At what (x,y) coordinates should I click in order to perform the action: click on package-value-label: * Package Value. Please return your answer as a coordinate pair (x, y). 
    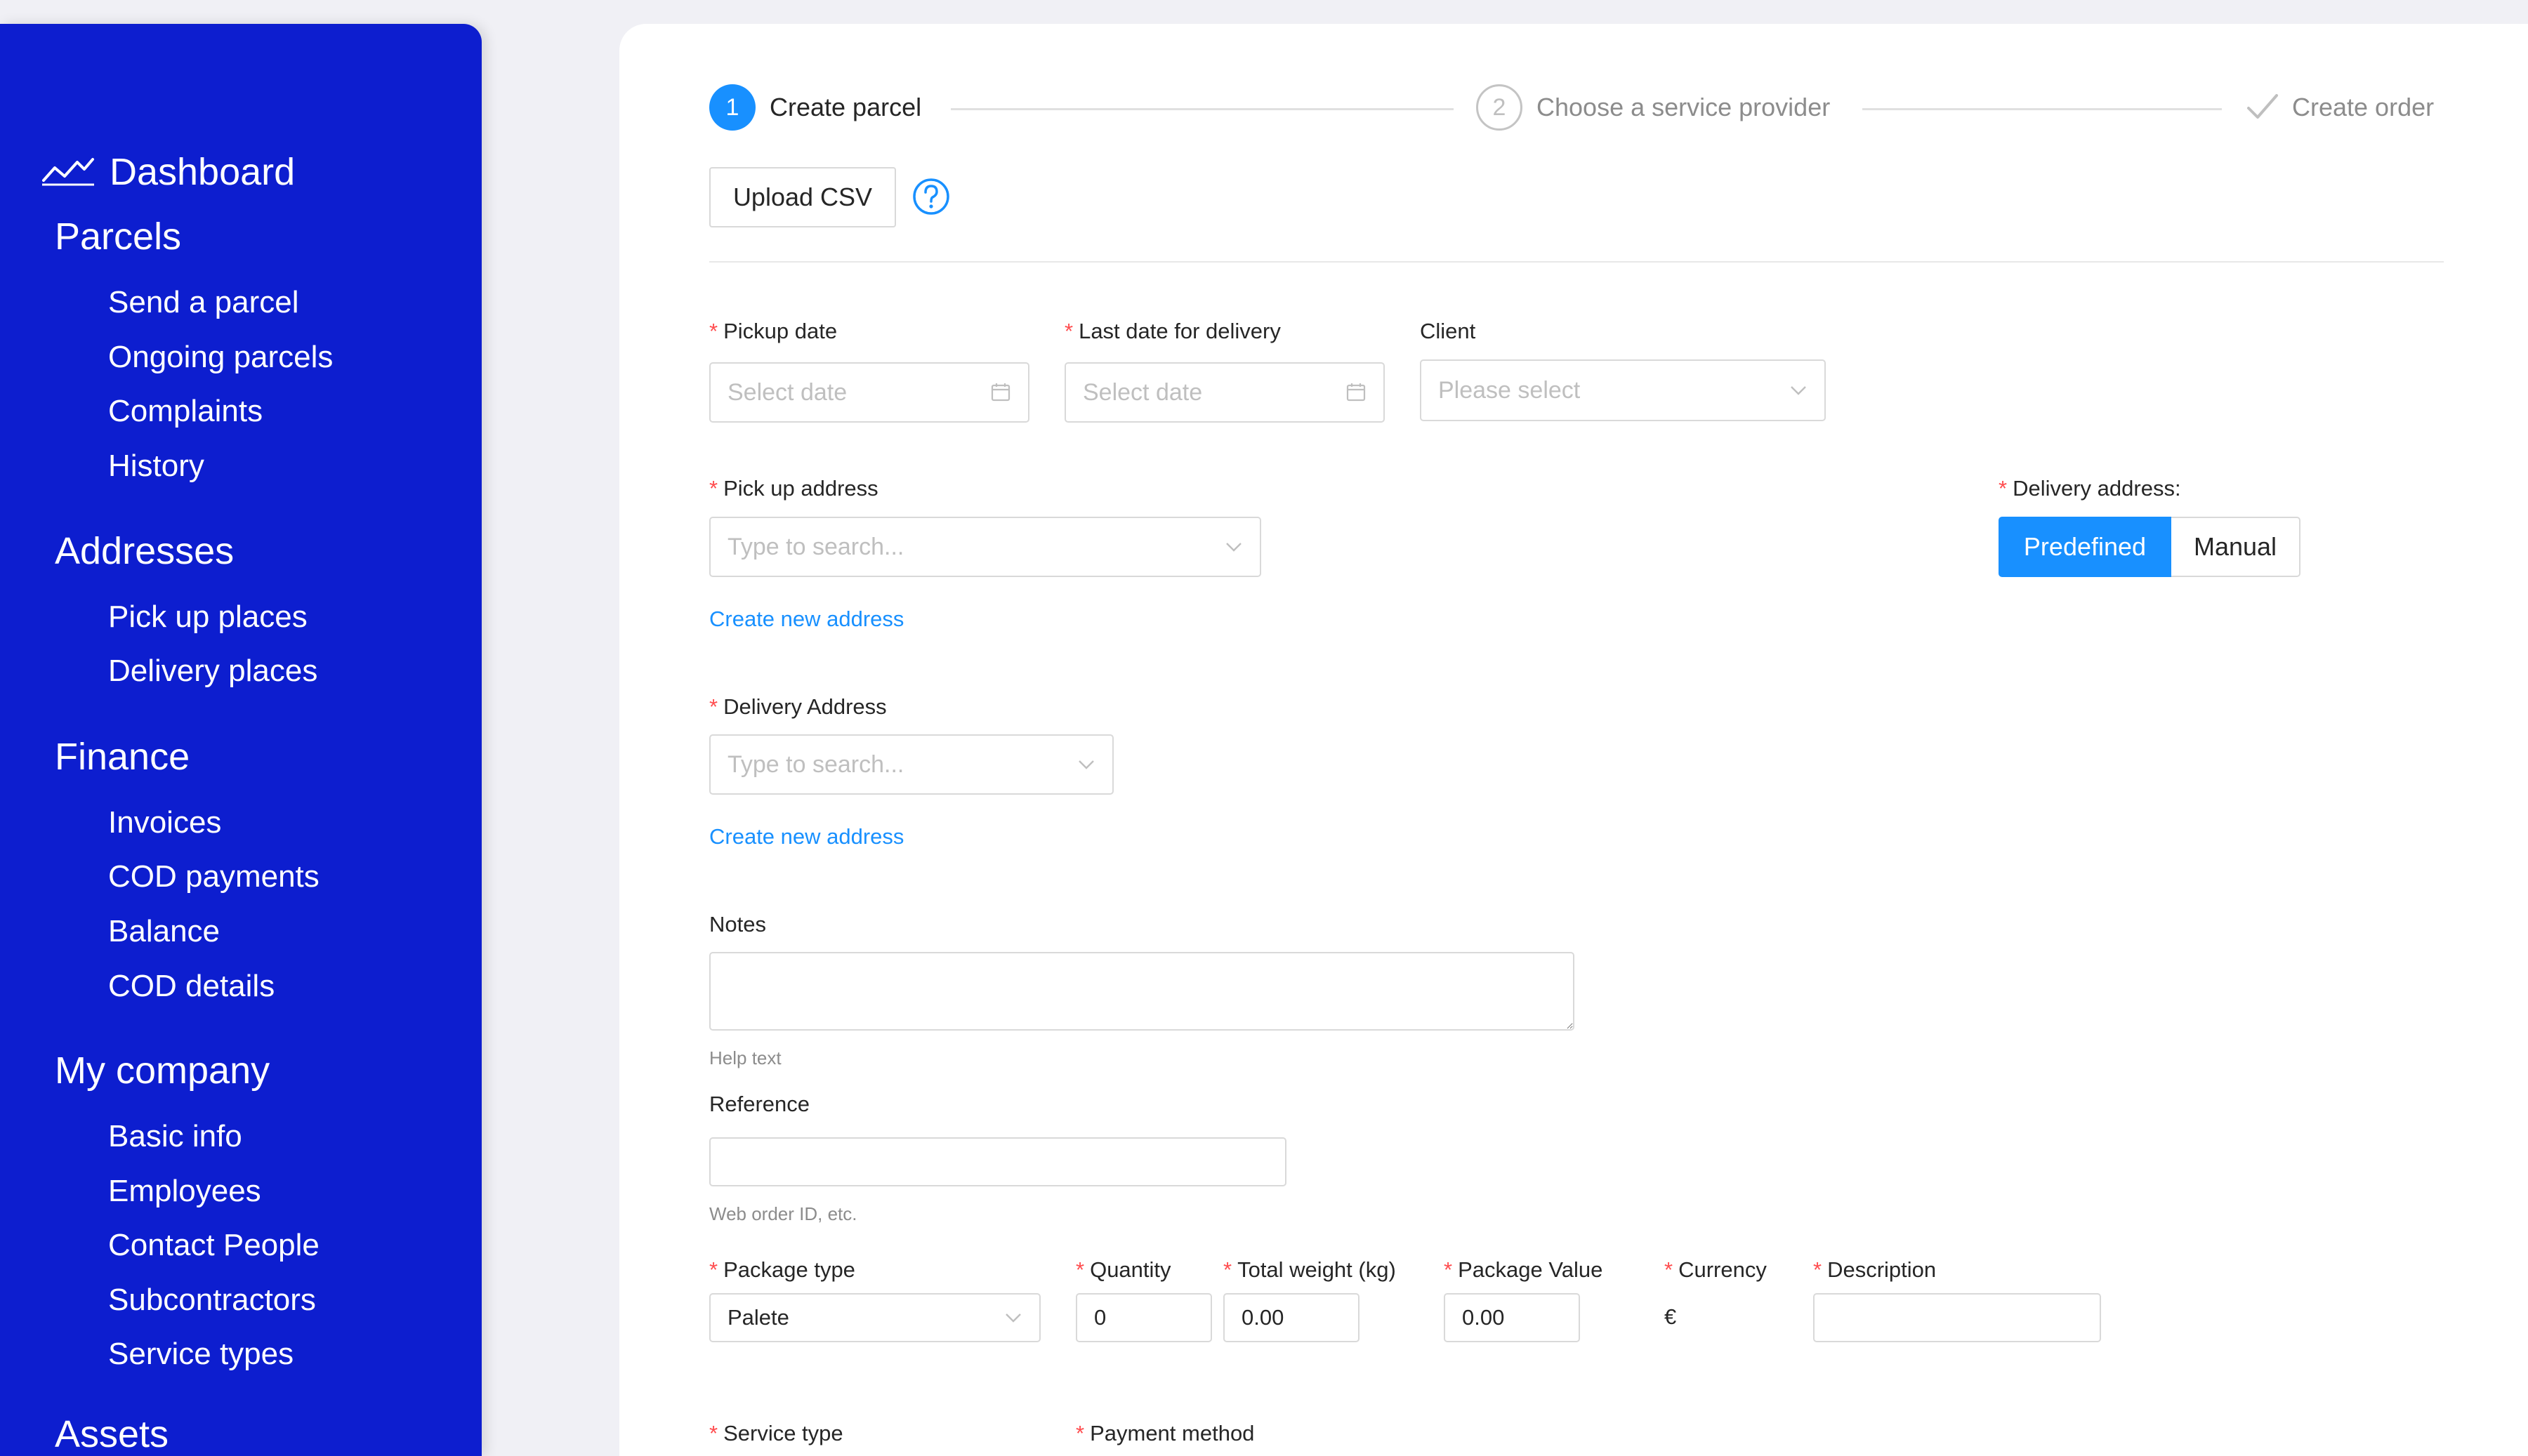
    Looking at the image, I should click on (1523, 1269).